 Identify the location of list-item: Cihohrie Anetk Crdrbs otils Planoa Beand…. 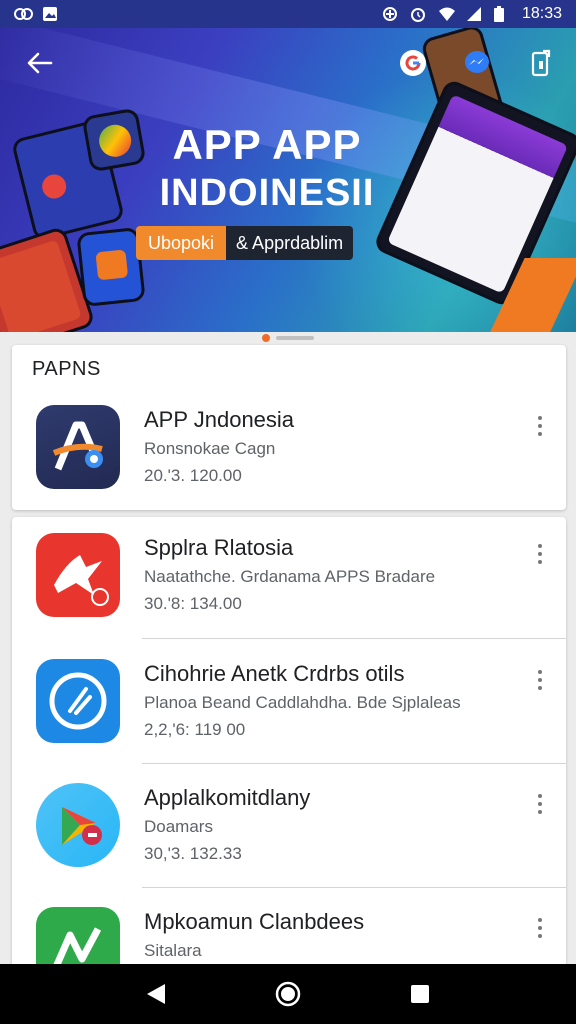
(289, 705).